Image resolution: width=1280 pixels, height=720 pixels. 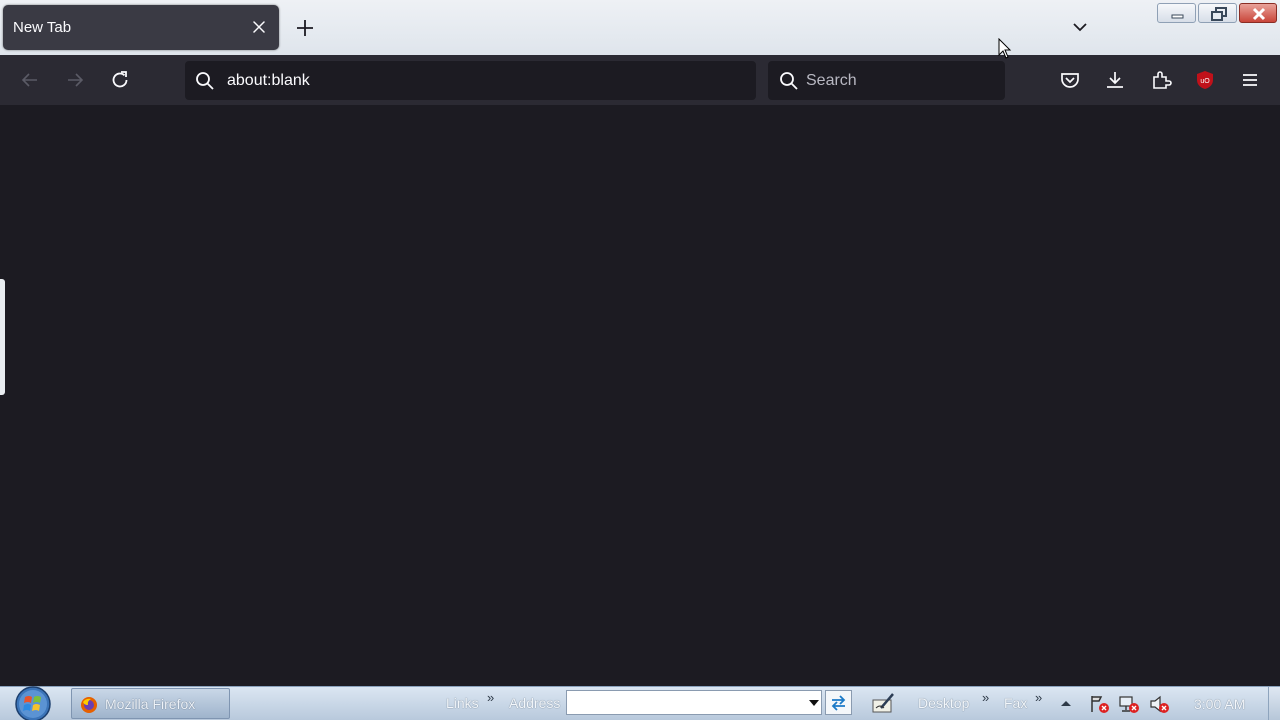 I want to click on taskbar-firefox-button: Mozilla Firefox, so click(x=150, y=703).